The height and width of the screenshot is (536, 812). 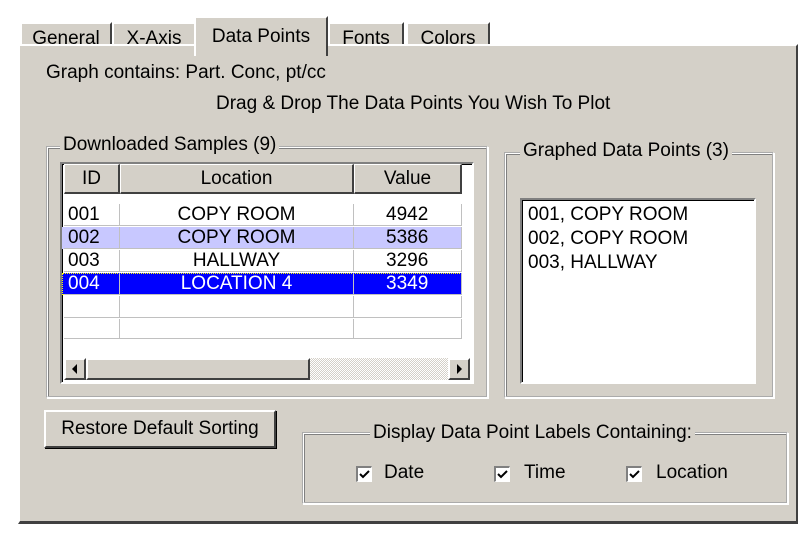 I want to click on table-row-selected: 004 LOCATION 4 3349, so click(x=262, y=284).